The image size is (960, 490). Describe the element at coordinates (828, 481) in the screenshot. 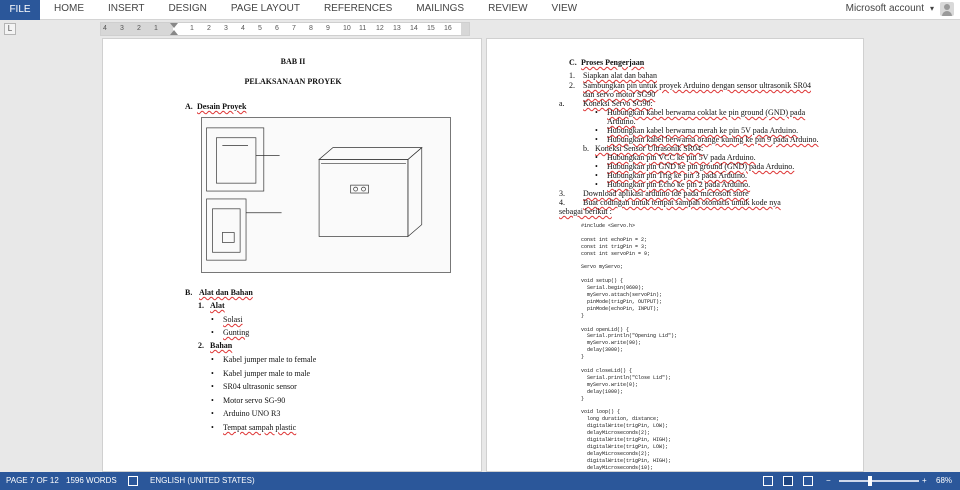

I see `zoom-out-button: −` at that location.